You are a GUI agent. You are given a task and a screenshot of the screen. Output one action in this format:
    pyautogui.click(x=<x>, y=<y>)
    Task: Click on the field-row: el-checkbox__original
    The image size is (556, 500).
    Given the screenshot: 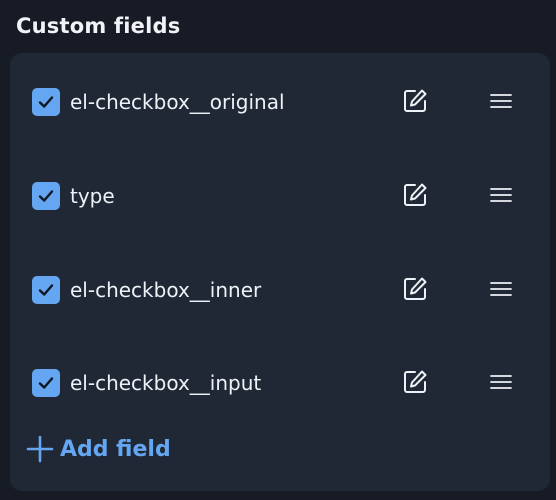 What is the action you would take?
    pyautogui.click(x=280, y=102)
    